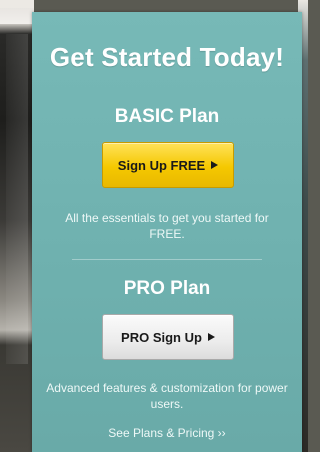  Describe the element at coordinates (161, 337) in the screenshot. I see `pro-sign-up-label: PRO Sign Up` at that location.